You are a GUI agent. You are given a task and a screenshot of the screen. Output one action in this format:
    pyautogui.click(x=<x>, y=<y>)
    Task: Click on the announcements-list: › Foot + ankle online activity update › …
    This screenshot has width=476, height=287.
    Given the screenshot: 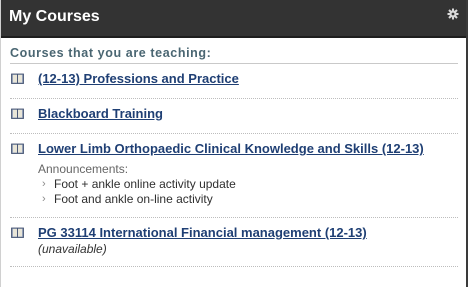 What is the action you would take?
    pyautogui.click(x=243, y=192)
    